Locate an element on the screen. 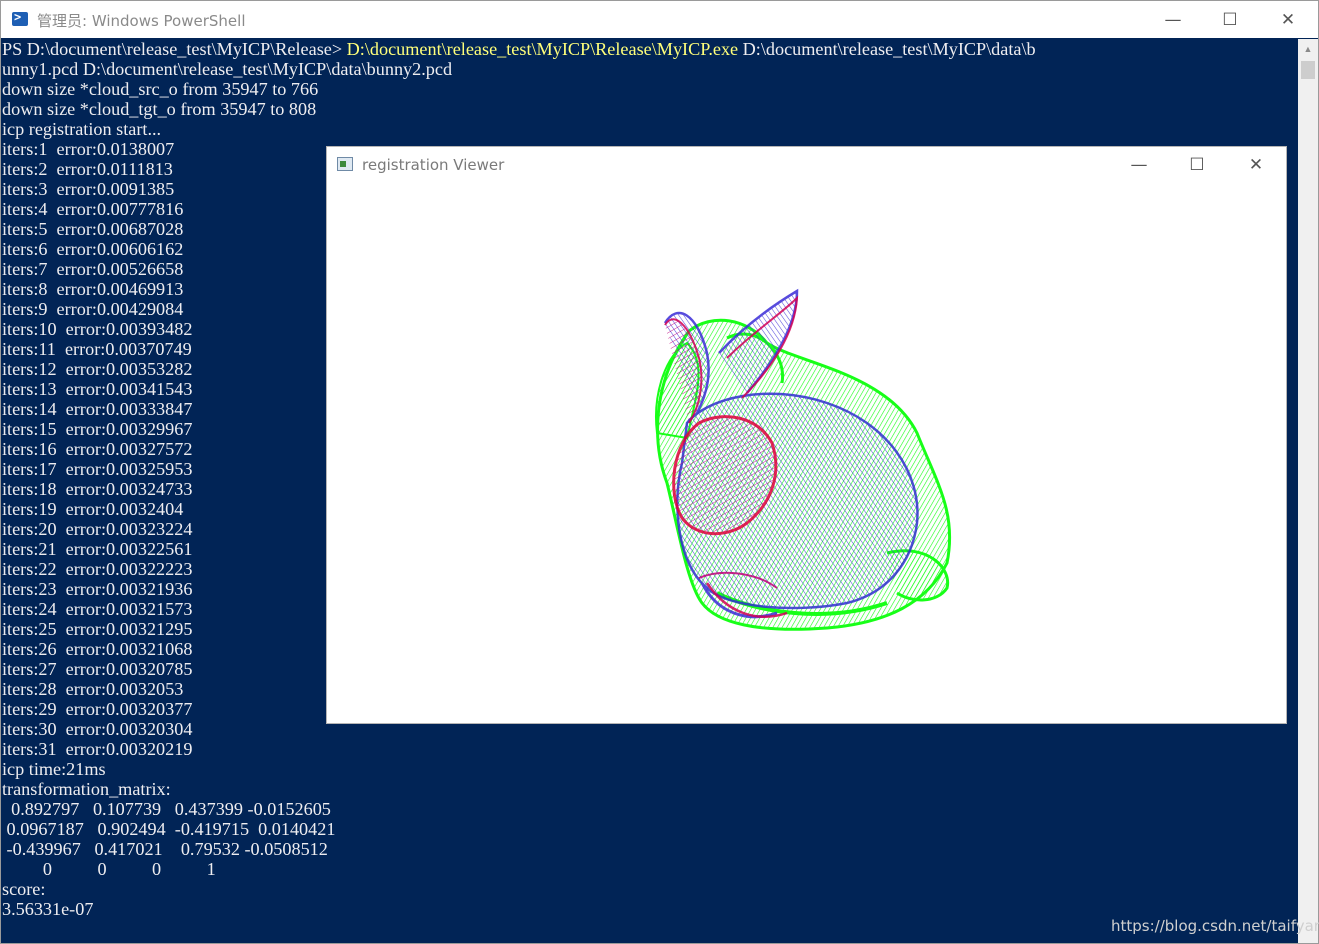 The height and width of the screenshot is (944, 1319). console-line: iters:13 error:0.00341543 is located at coordinates (97, 389).